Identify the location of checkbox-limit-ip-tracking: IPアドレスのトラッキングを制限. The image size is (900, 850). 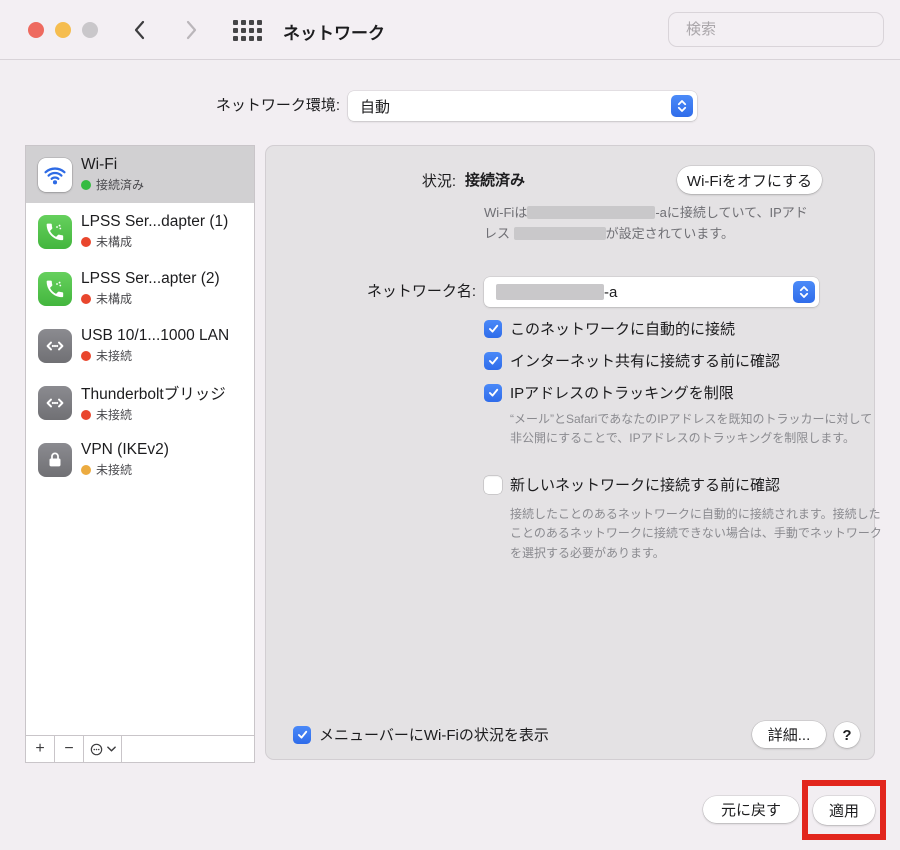
(609, 392).